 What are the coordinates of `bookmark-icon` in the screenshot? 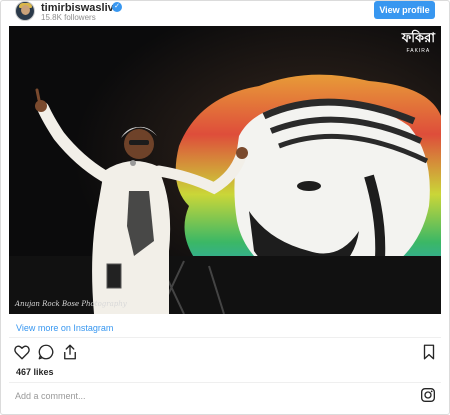 It's located at (431, 353).